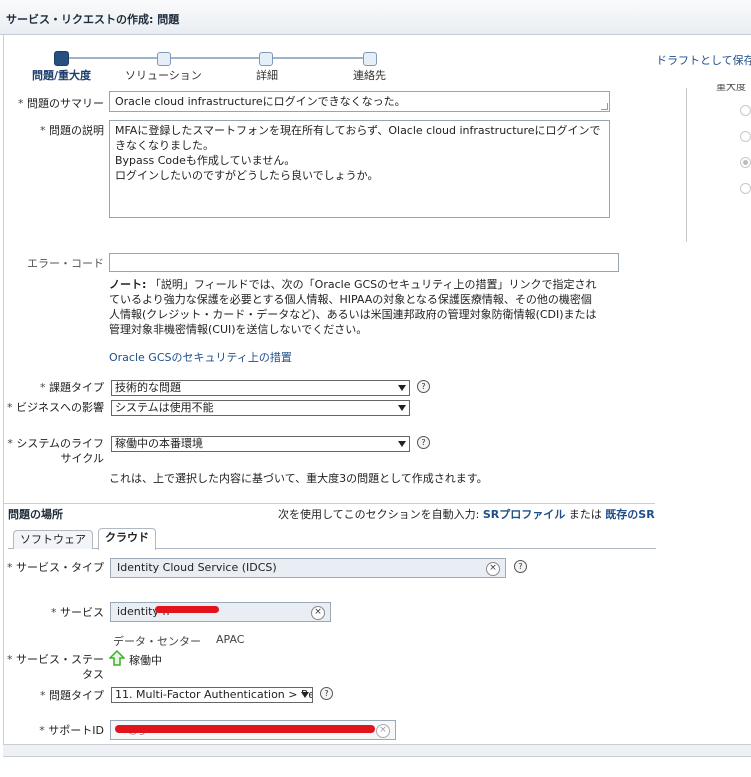 Image resolution: width=751 pixels, height=777 pixels. I want to click on problem-type-label: * 問題タイプ, so click(72, 695).